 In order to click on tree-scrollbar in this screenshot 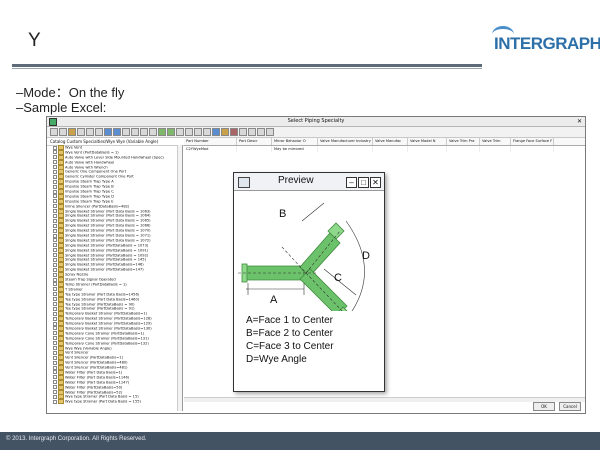, I will do `click(179, 278)`.